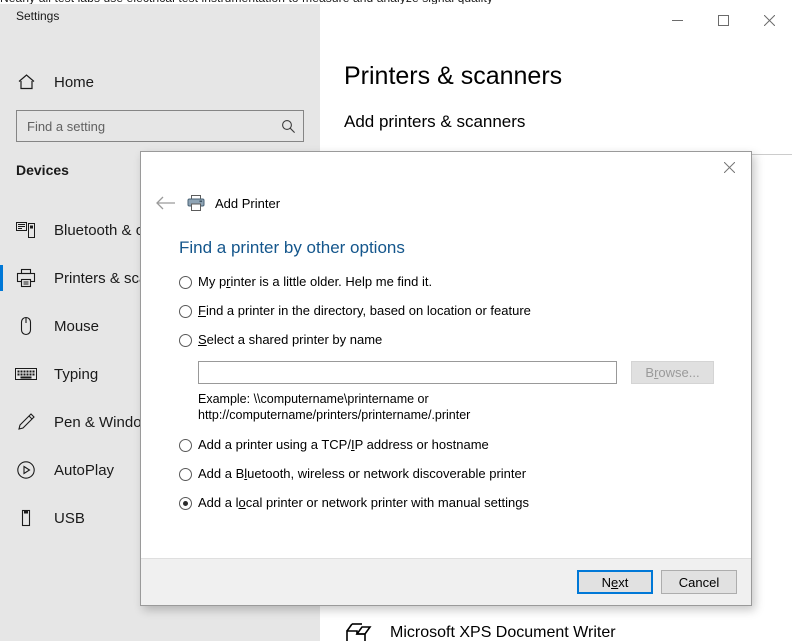 This screenshot has height=641, width=792. What do you see at coordinates (677, 20) in the screenshot?
I see `minimize-icon` at bounding box center [677, 20].